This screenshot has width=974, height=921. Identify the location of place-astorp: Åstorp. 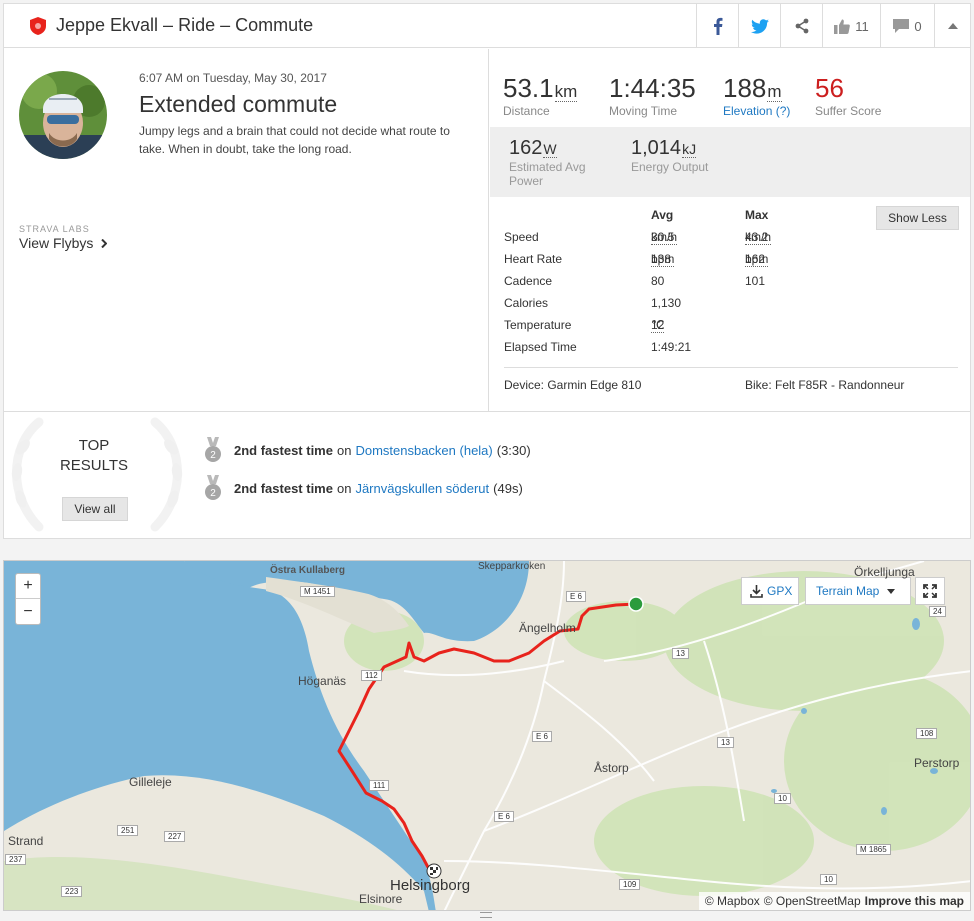
(611, 768).